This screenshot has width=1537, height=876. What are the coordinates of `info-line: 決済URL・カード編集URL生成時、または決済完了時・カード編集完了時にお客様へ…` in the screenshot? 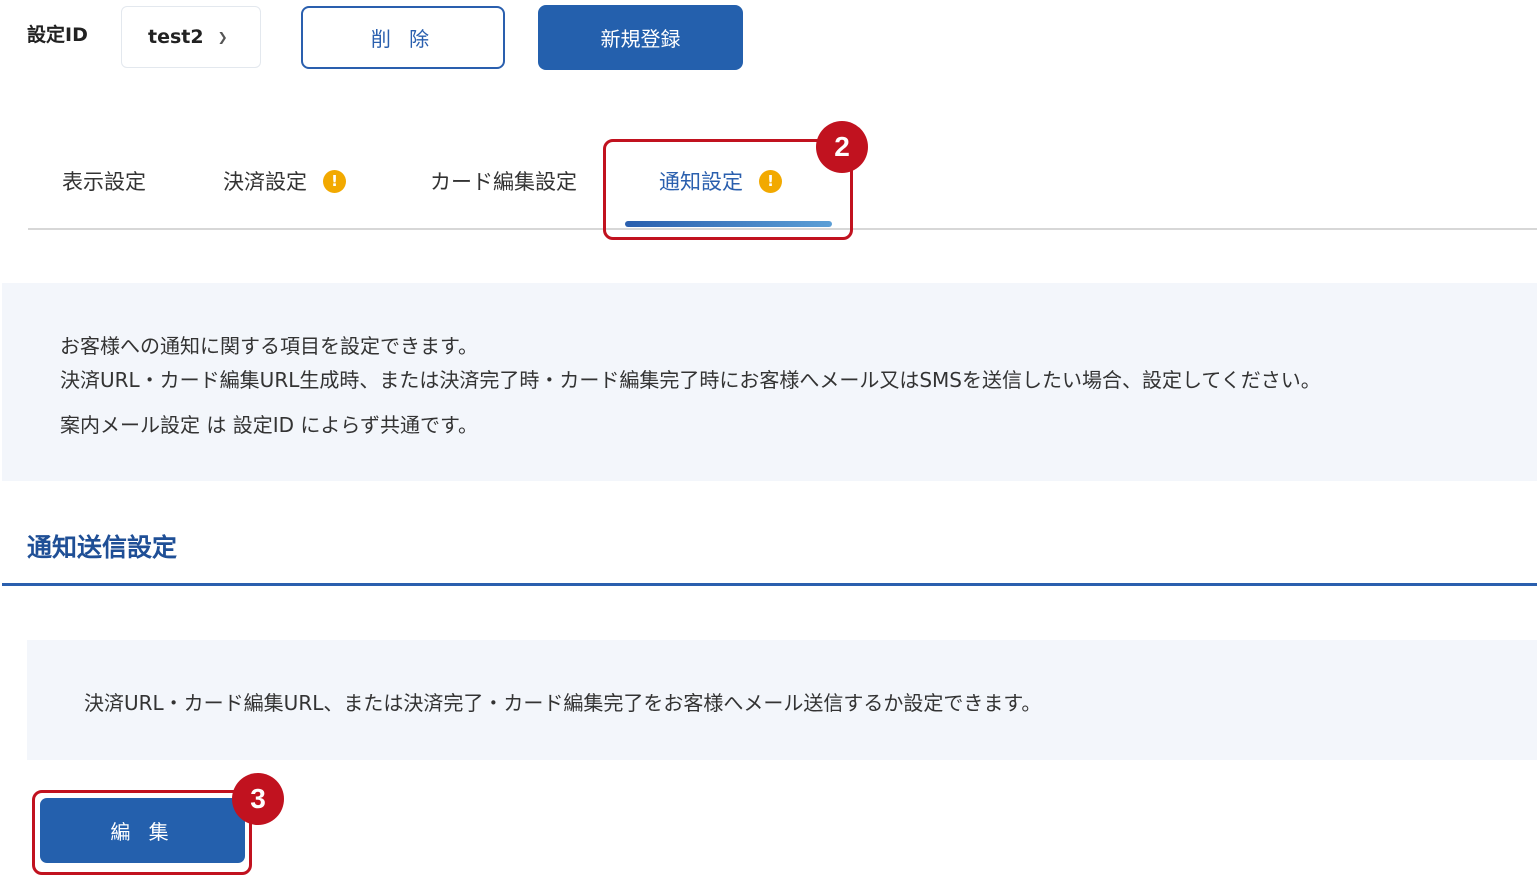 It's located at (690, 380).